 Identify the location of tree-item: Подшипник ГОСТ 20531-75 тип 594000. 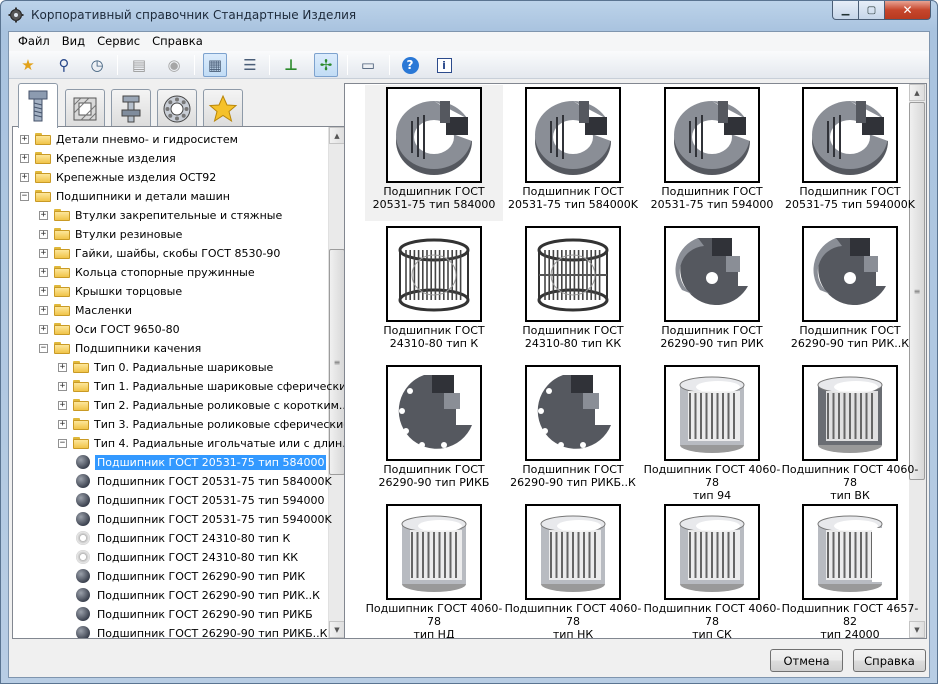
(171, 500).